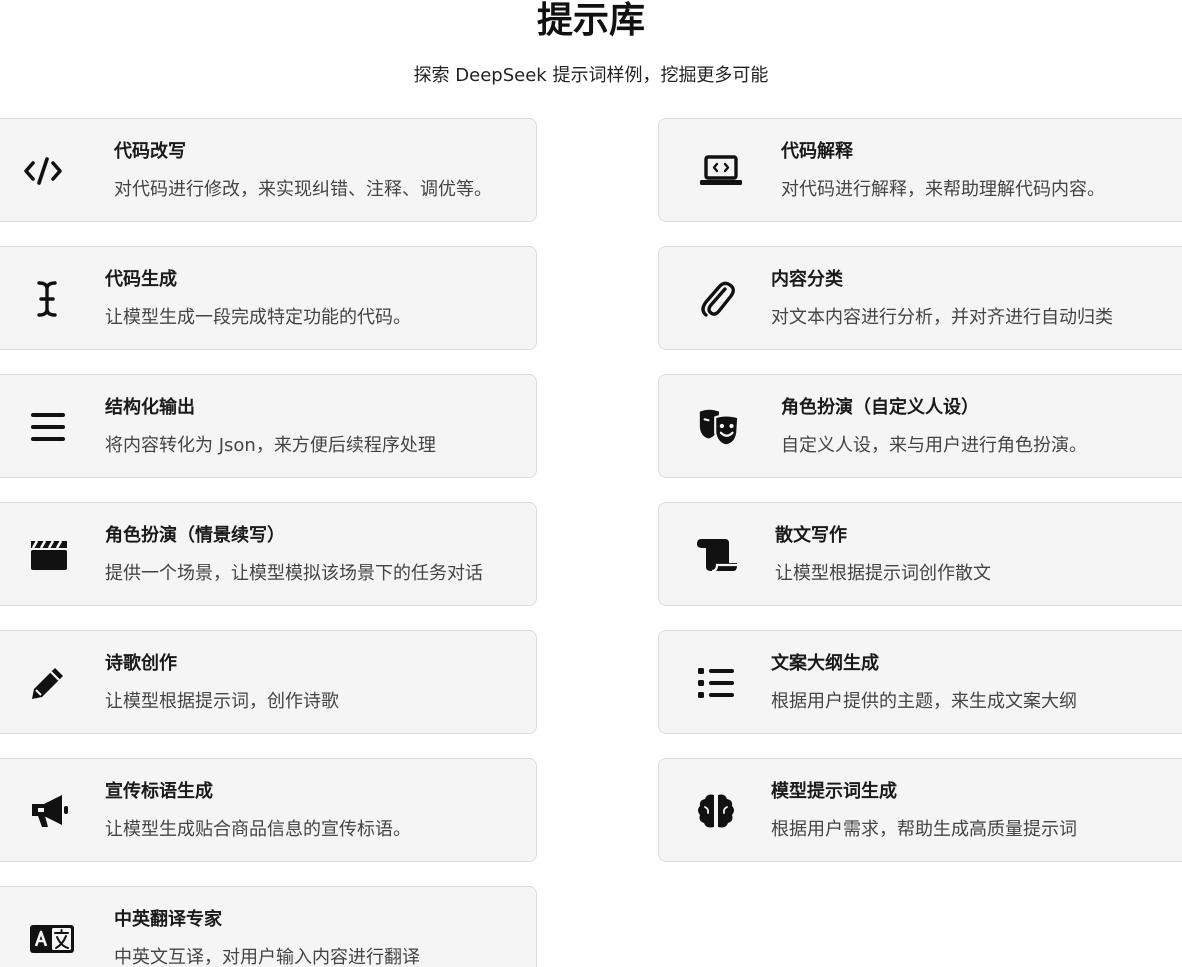 This screenshot has width=1182, height=967. I want to click on card-title: 诗歌创作, so click(141, 663).